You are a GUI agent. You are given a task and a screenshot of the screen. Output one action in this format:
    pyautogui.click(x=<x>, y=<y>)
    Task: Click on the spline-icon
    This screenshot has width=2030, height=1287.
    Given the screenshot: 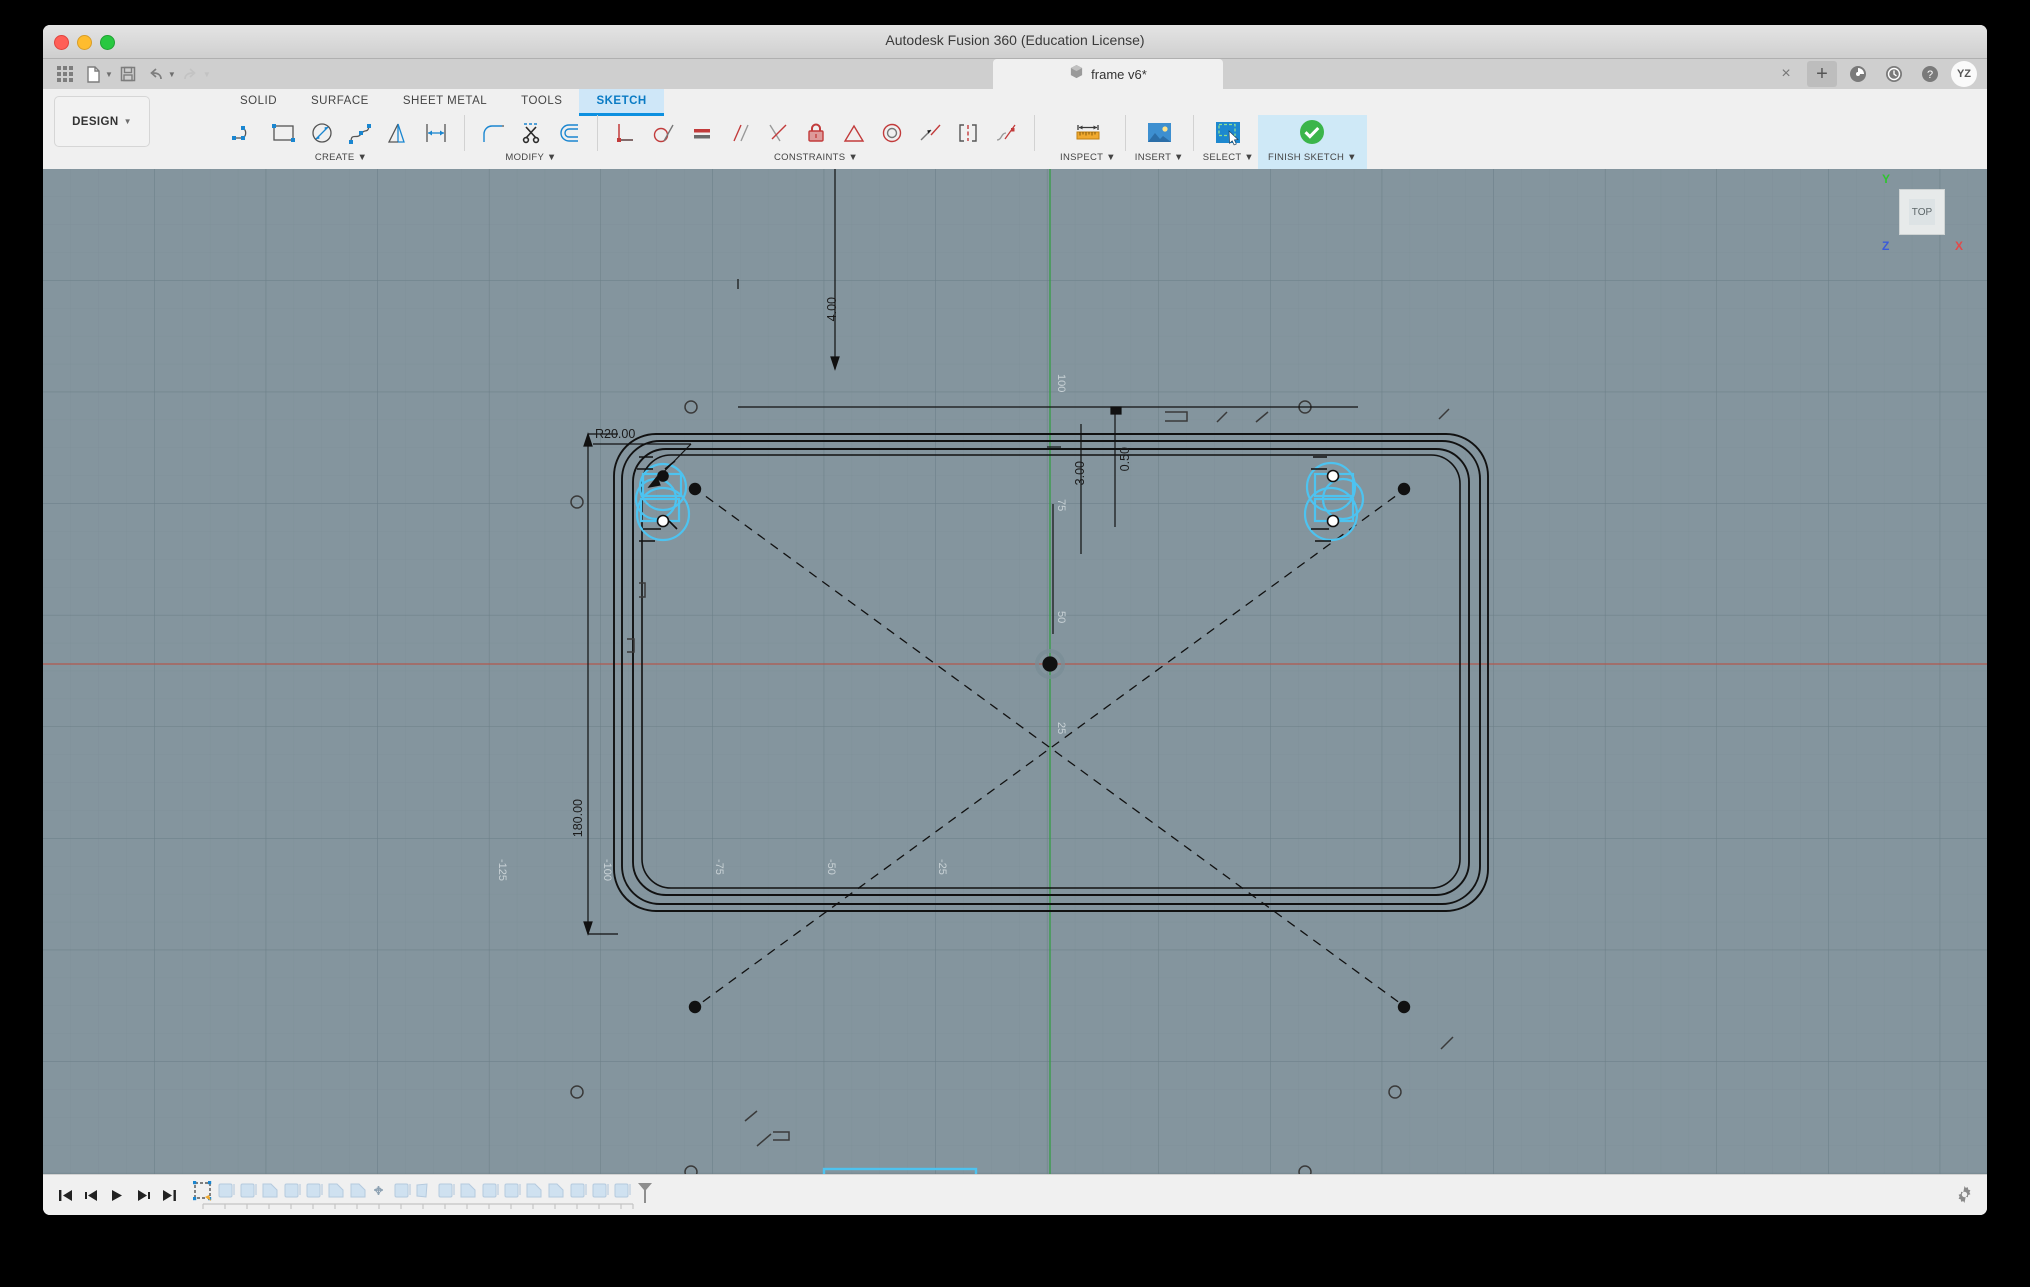 What is the action you would take?
    pyautogui.click(x=360, y=133)
    